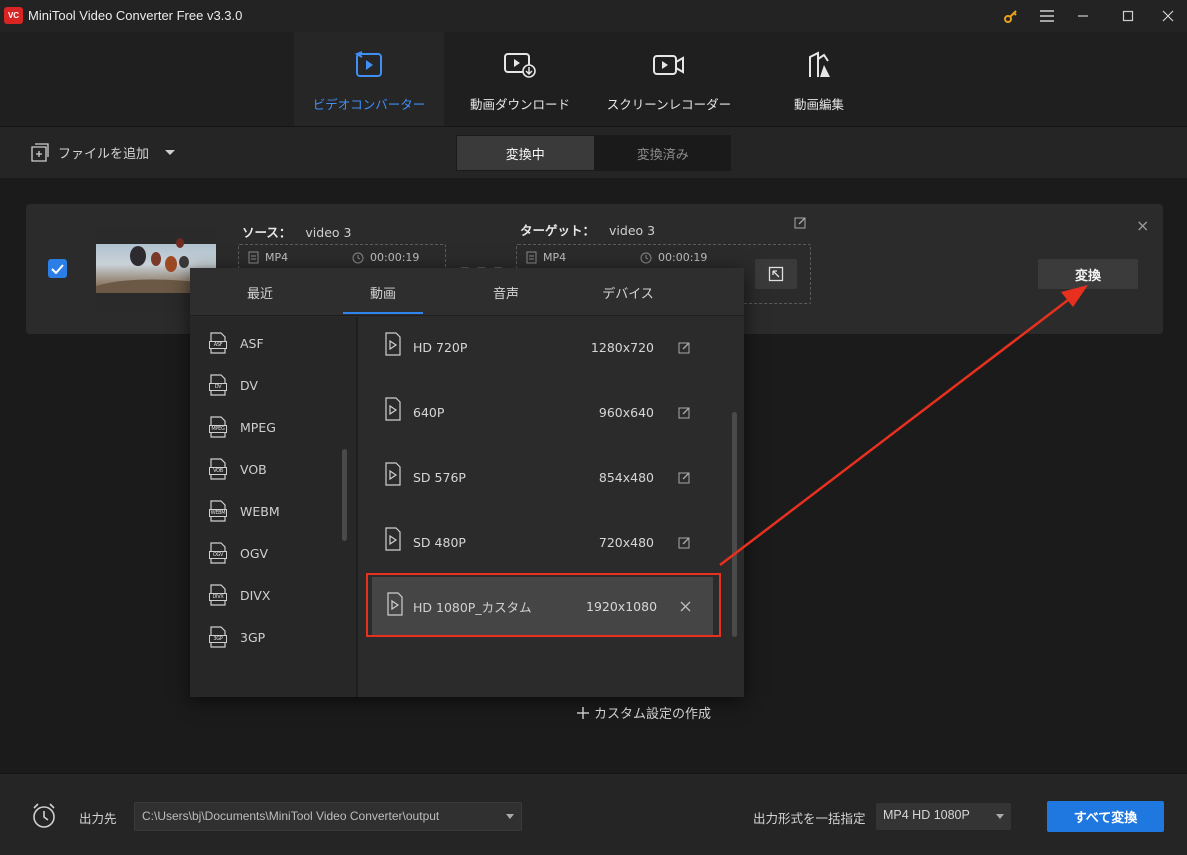  Describe the element at coordinates (669, 65) in the screenshot. I see `screen-record-icon` at that location.